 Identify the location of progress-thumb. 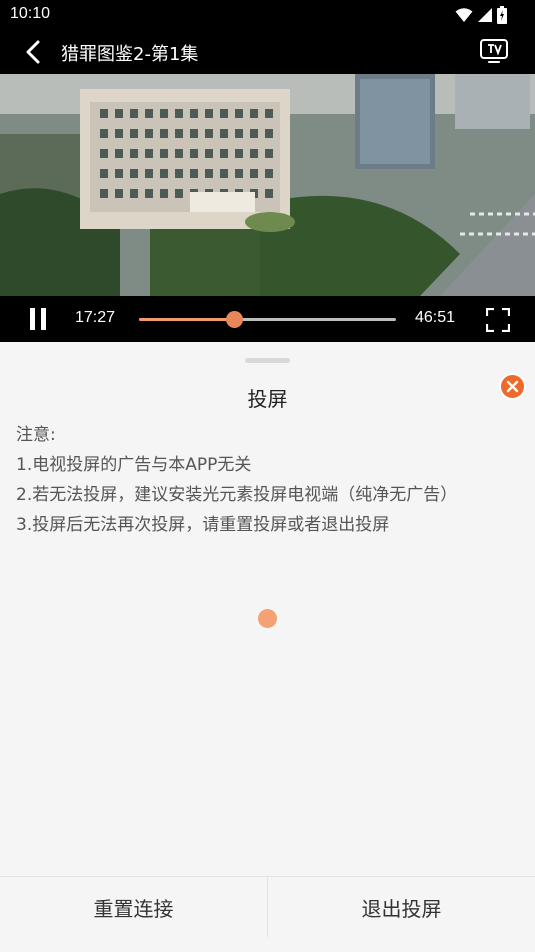
(235, 319).